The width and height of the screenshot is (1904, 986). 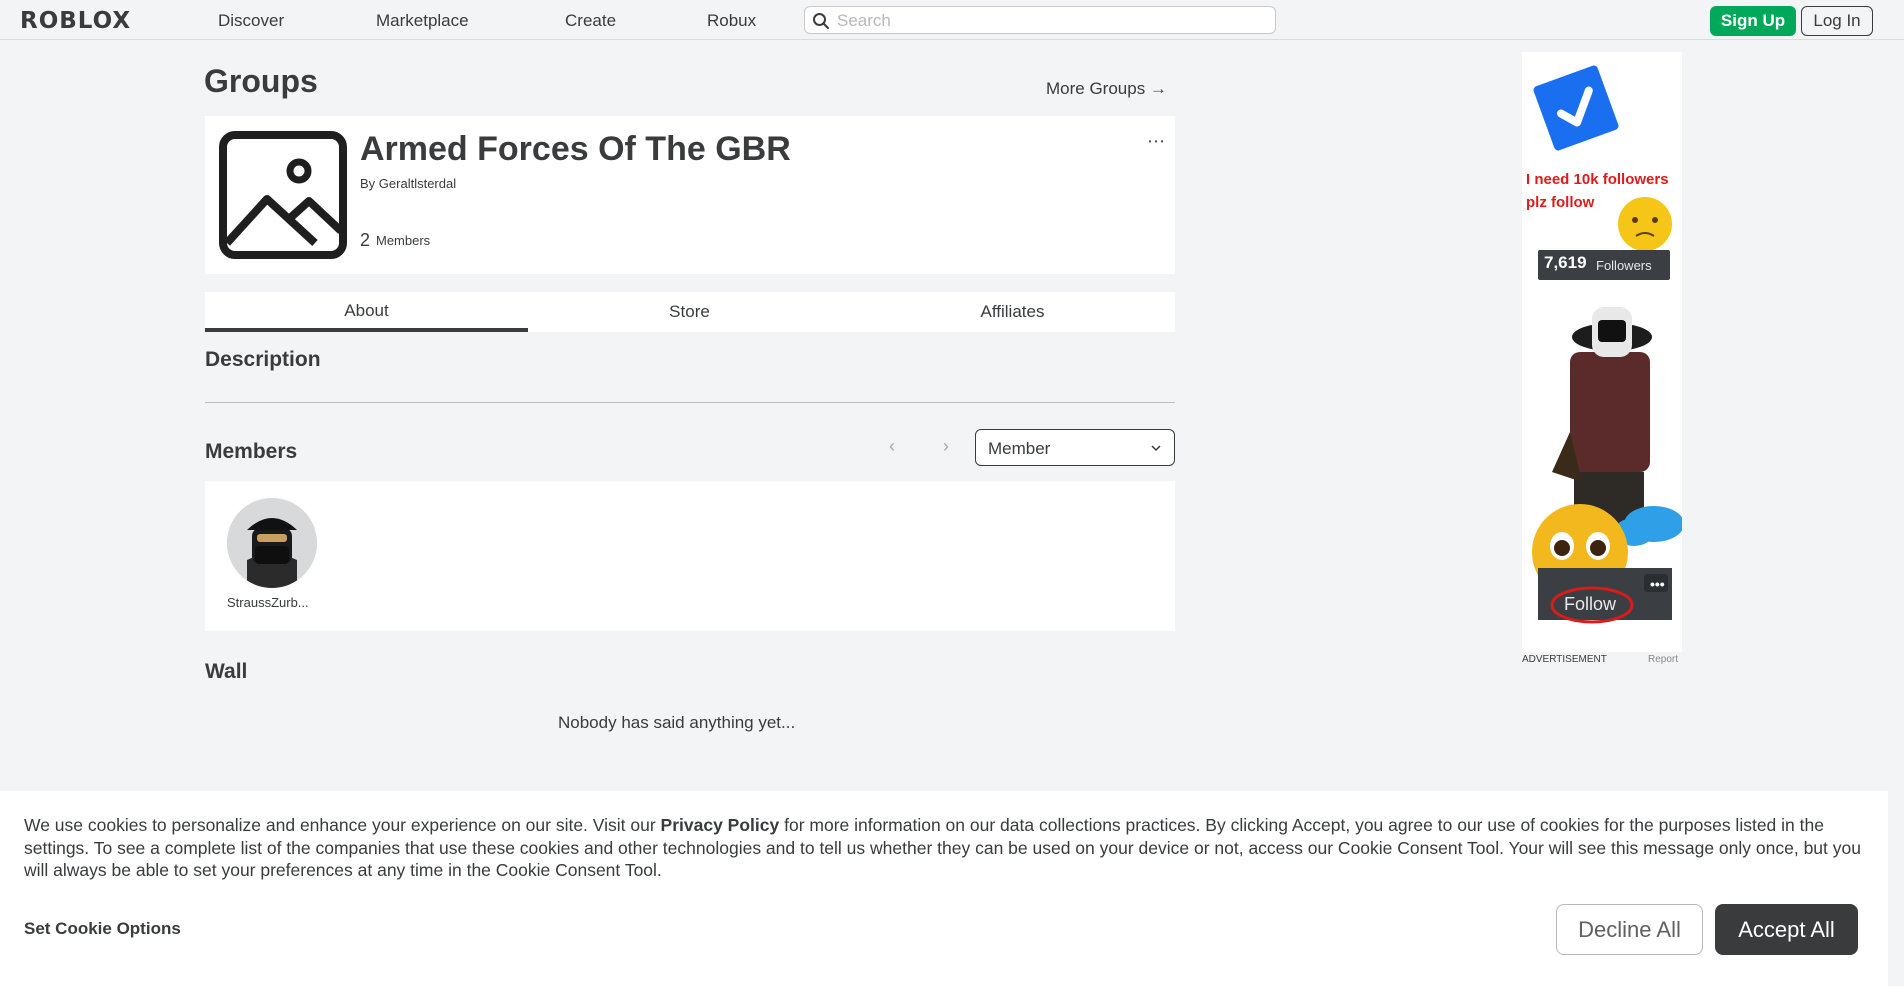 What do you see at coordinates (75, 21) in the screenshot?
I see `roblox-logo: ROBLOX` at bounding box center [75, 21].